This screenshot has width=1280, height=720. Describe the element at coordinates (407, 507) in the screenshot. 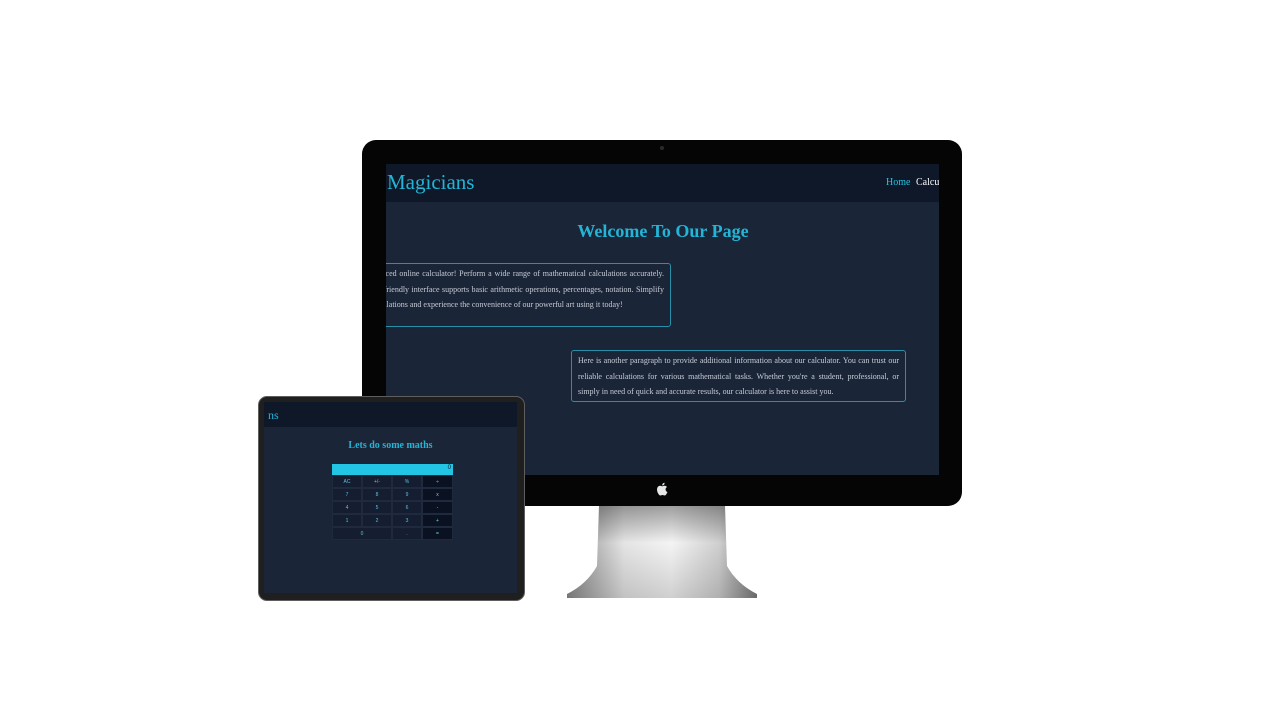

I see `key-6: 6` at that location.